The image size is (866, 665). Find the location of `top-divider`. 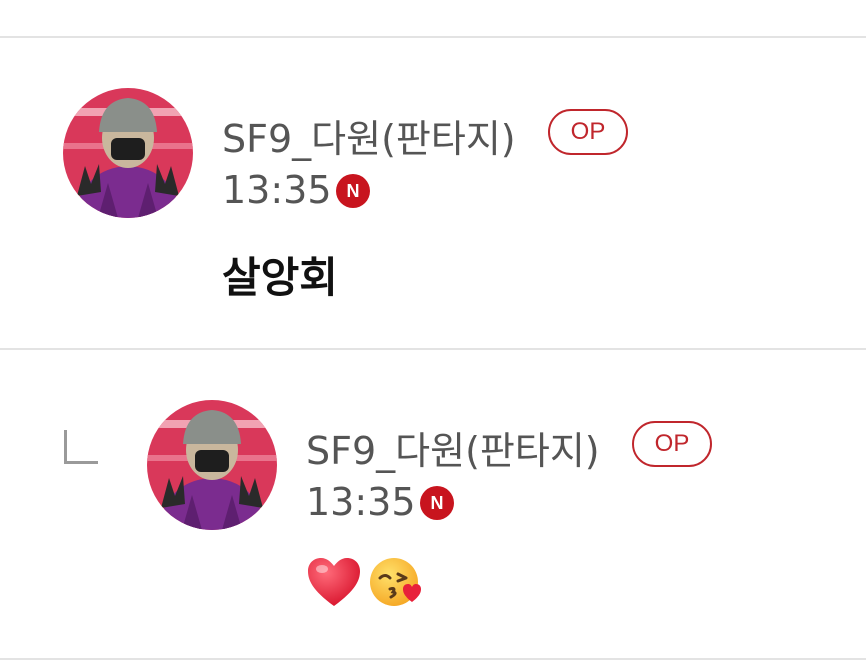

top-divider is located at coordinates (433, 37).